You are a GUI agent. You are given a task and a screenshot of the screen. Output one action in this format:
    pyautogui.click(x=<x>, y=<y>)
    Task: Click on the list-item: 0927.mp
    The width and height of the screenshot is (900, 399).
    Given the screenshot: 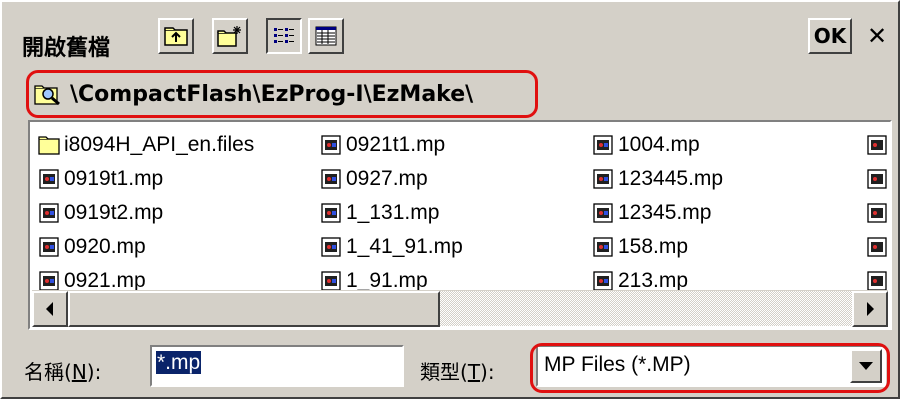 What is the action you would take?
    pyautogui.click(x=391, y=179)
    